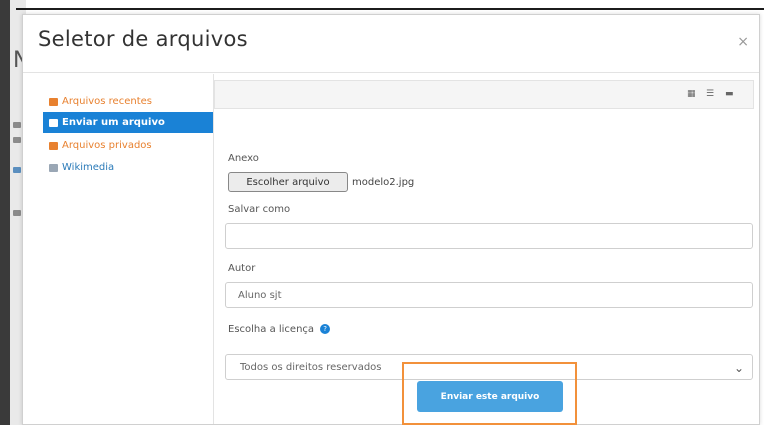 The image size is (764, 425). I want to click on recent-files-icon, so click(53, 101).